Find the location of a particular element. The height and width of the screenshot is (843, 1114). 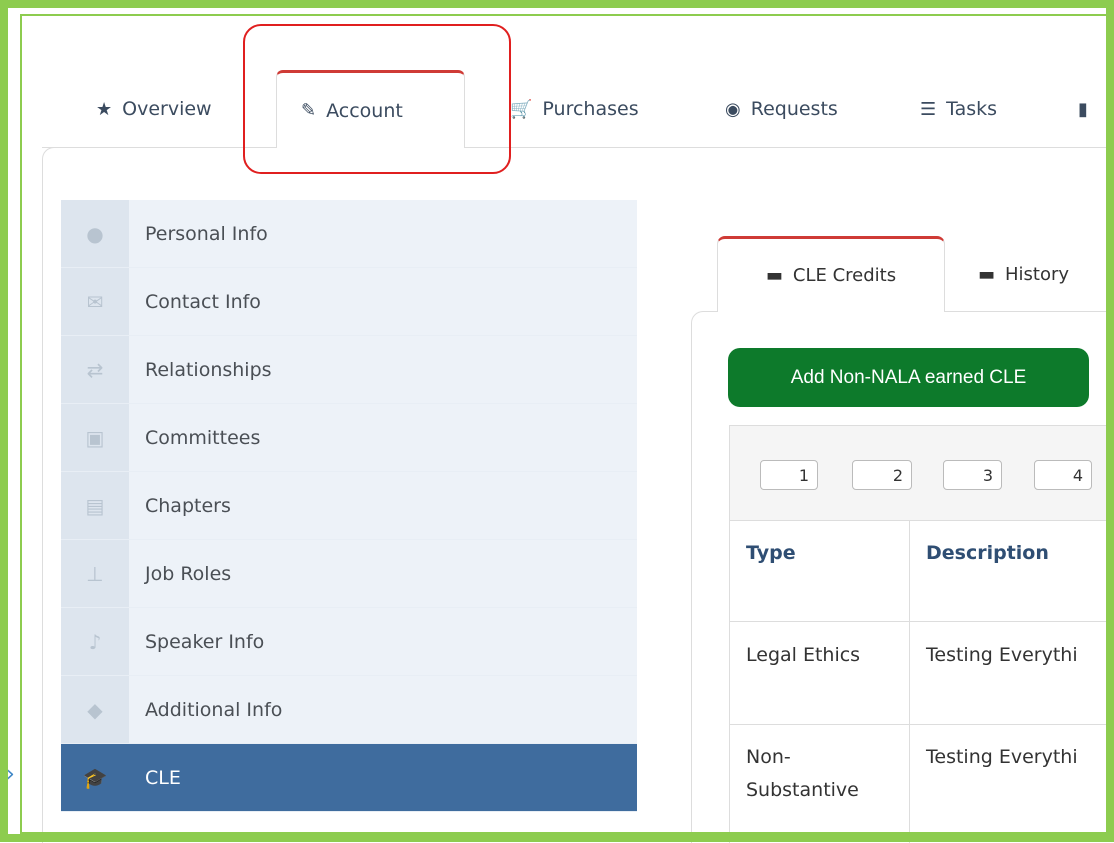

tasks-icon: ☰ is located at coordinates (928, 109).